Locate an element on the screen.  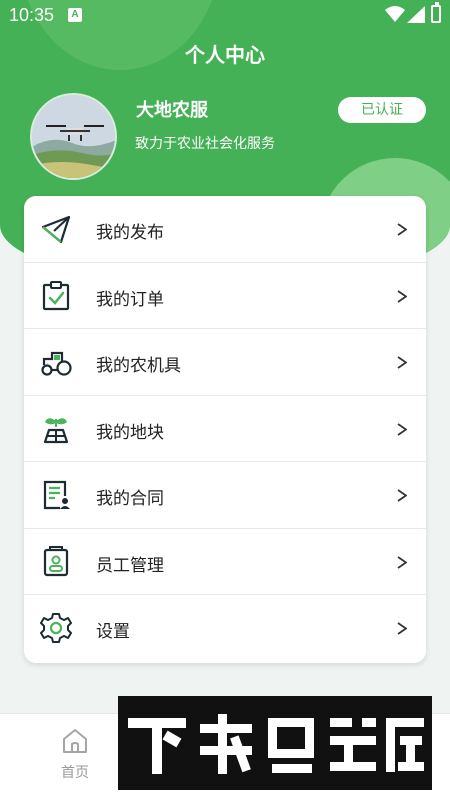
contract-icon is located at coordinates (56, 495).